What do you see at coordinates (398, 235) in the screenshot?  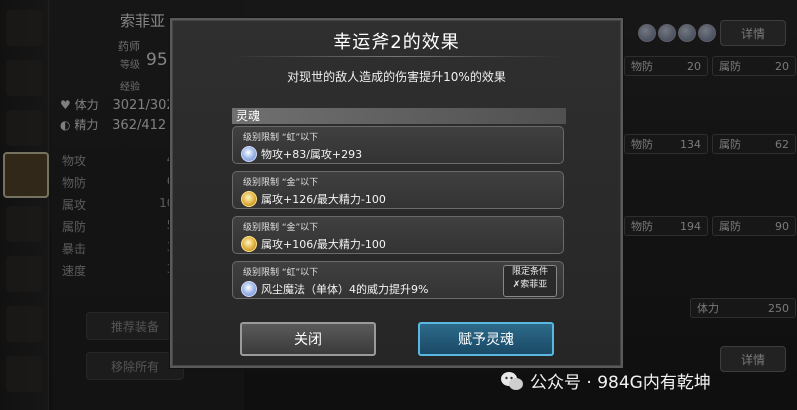 I see `soul-item: 级别限制 “金”以下 属攻+106/最大精力-100` at bounding box center [398, 235].